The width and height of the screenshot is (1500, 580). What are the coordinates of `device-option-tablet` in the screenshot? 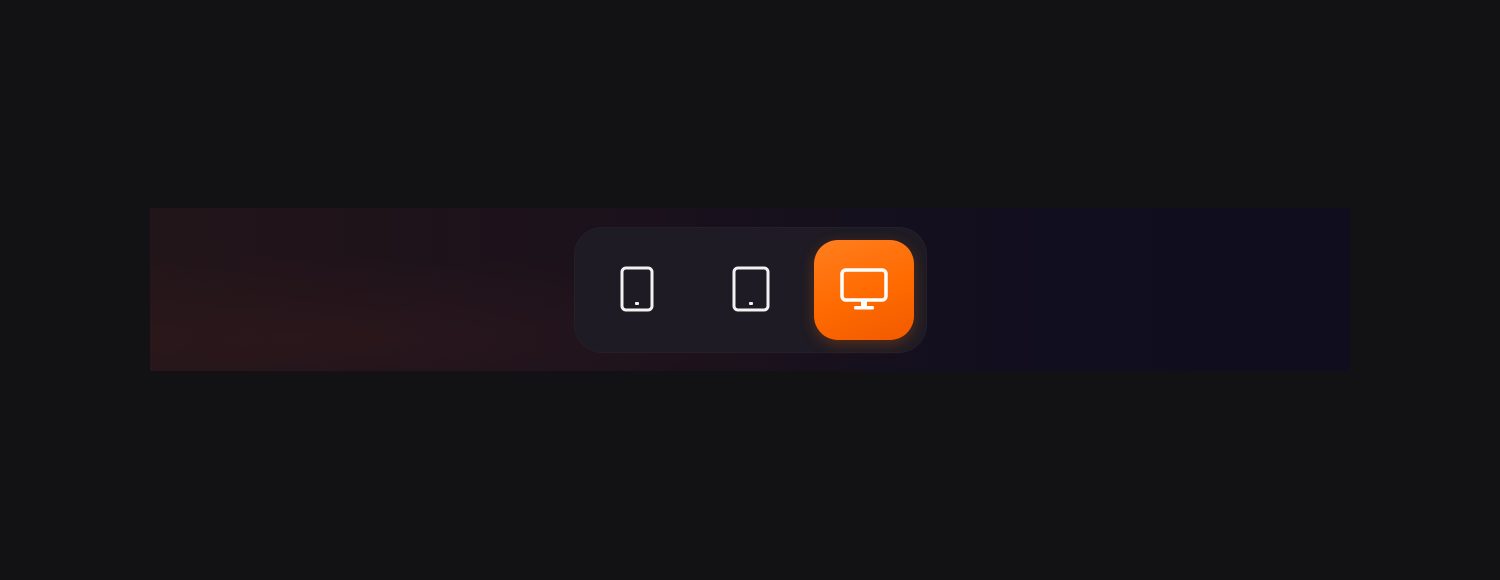 It's located at (751, 290).